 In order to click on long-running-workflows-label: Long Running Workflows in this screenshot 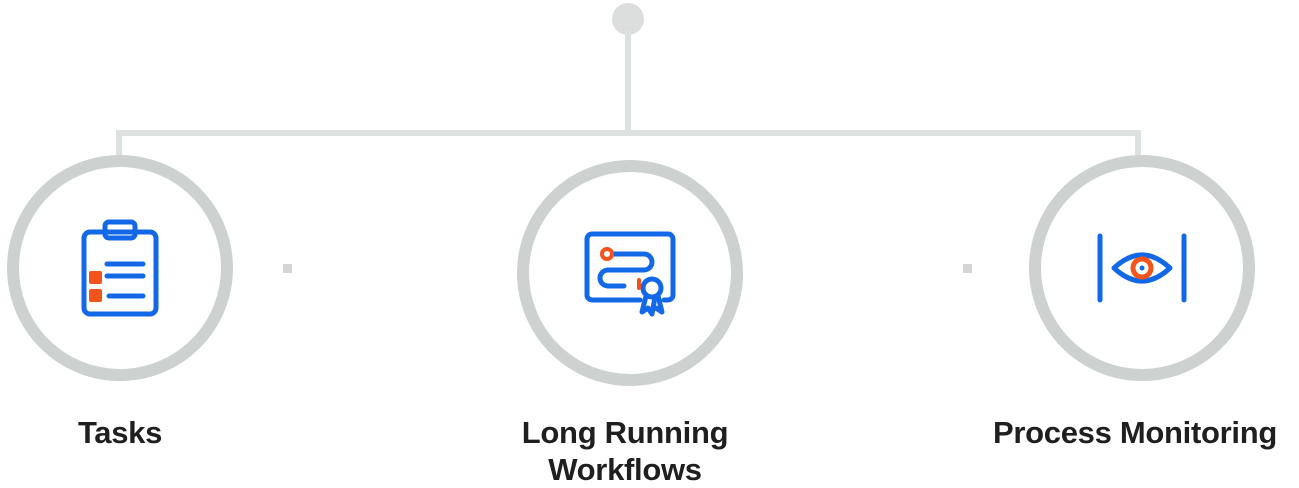, I will do `click(625, 451)`.